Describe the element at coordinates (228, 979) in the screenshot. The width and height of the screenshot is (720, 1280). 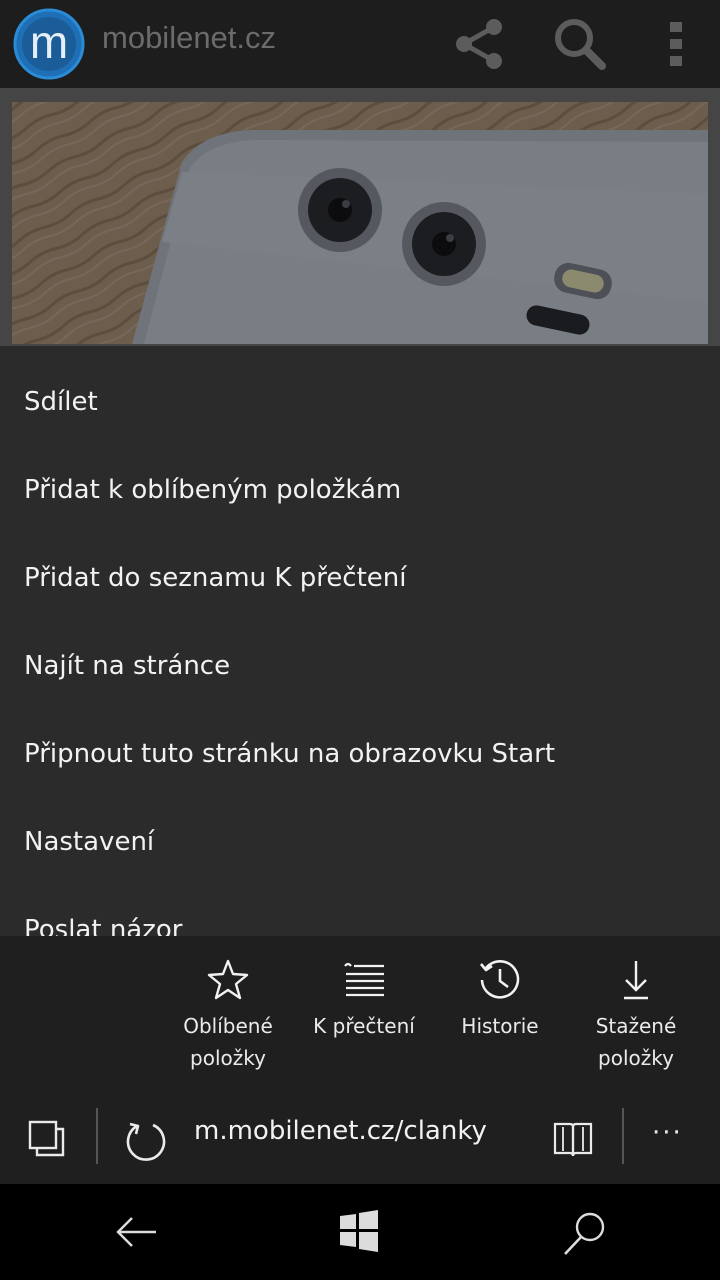
I see `star-icon` at that location.